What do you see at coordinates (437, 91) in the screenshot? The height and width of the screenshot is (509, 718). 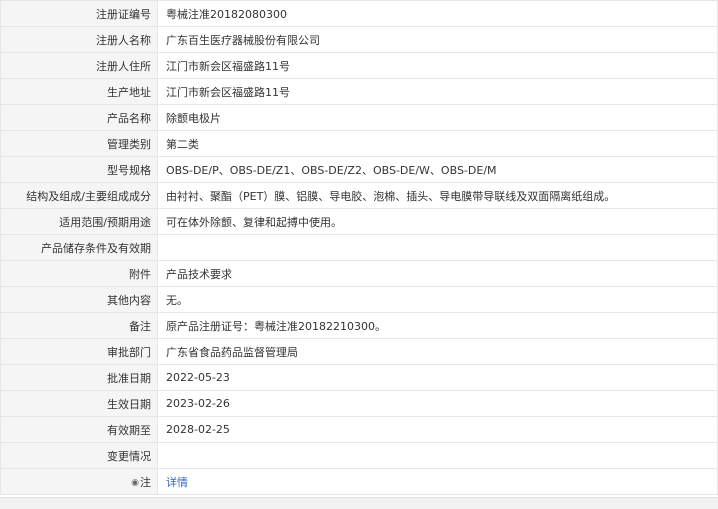 I see `field-value-production-address: 江门市新会区福盛路11号` at bounding box center [437, 91].